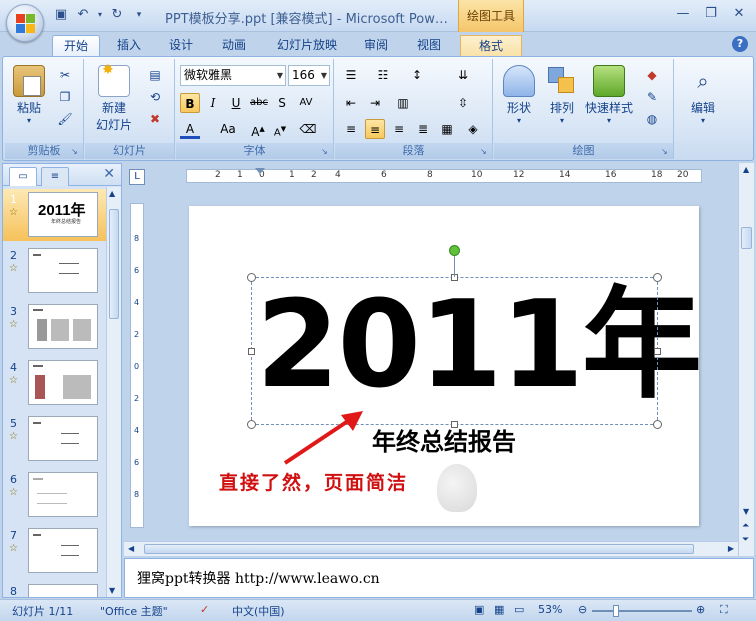 The image size is (756, 621). I want to click on arrange-button: 排列 ▾, so click(562, 95).